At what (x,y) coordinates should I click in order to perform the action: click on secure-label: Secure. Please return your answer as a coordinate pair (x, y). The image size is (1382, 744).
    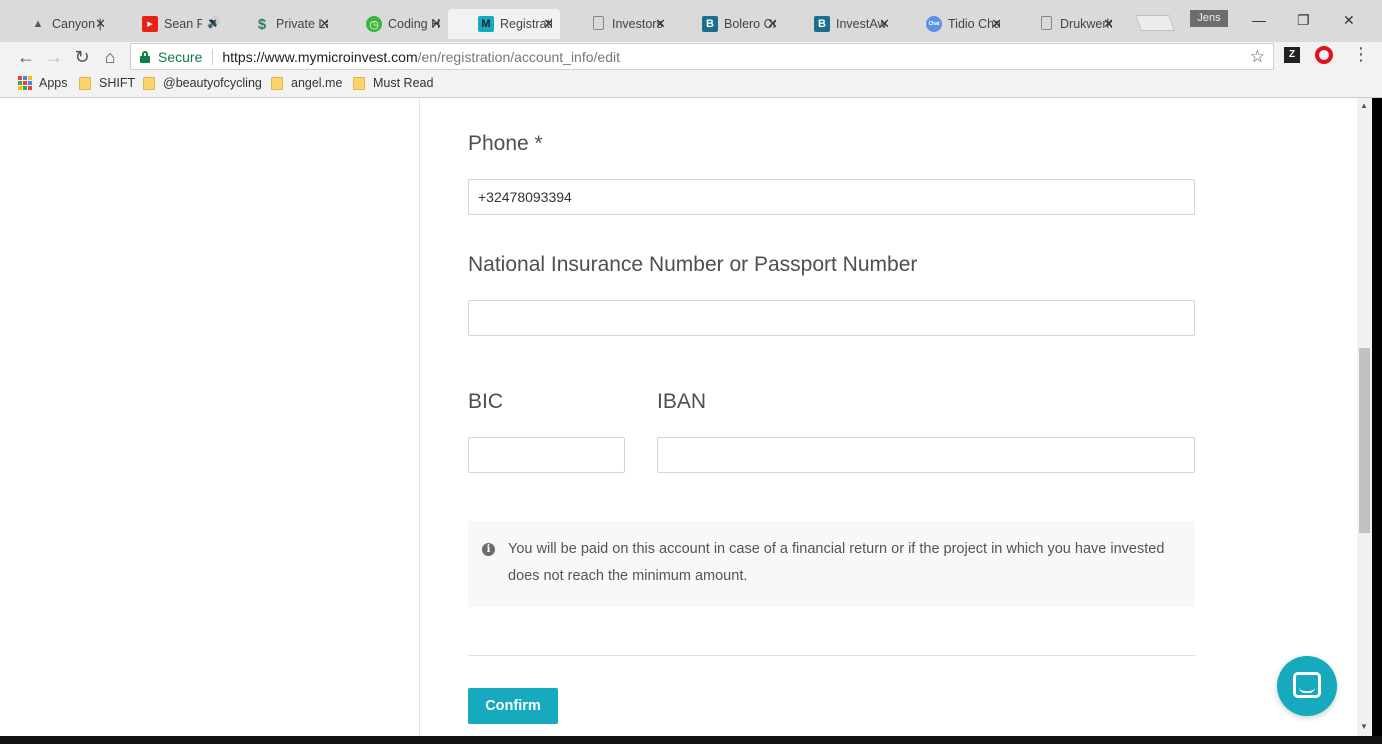
    Looking at the image, I should click on (180, 56).